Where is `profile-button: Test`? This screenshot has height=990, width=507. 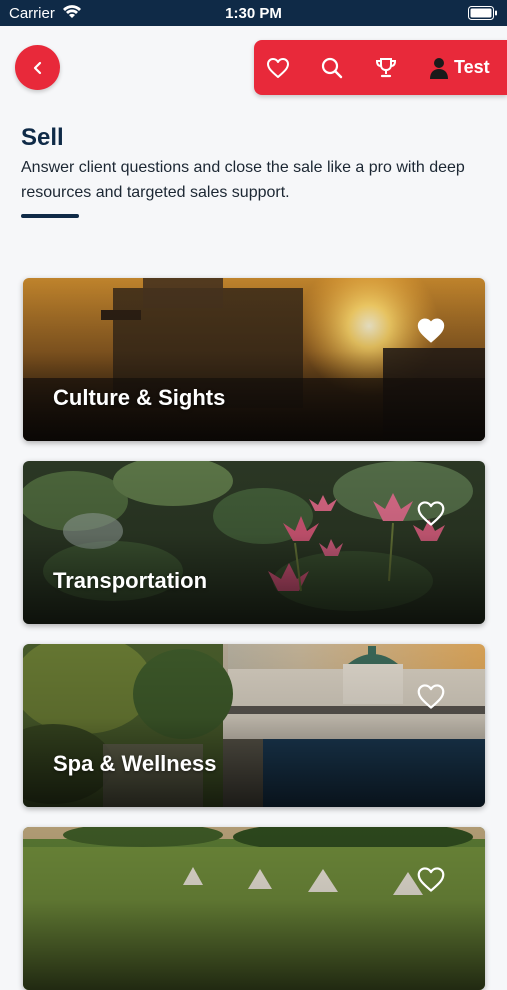
profile-button: Test is located at coordinates (460, 67).